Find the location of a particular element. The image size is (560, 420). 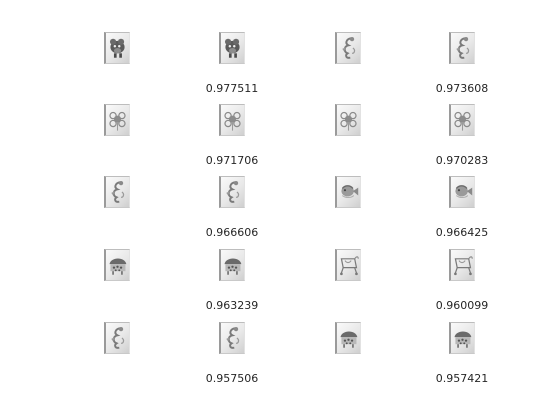

similarity-score: 0.966606 is located at coordinates (232, 232).